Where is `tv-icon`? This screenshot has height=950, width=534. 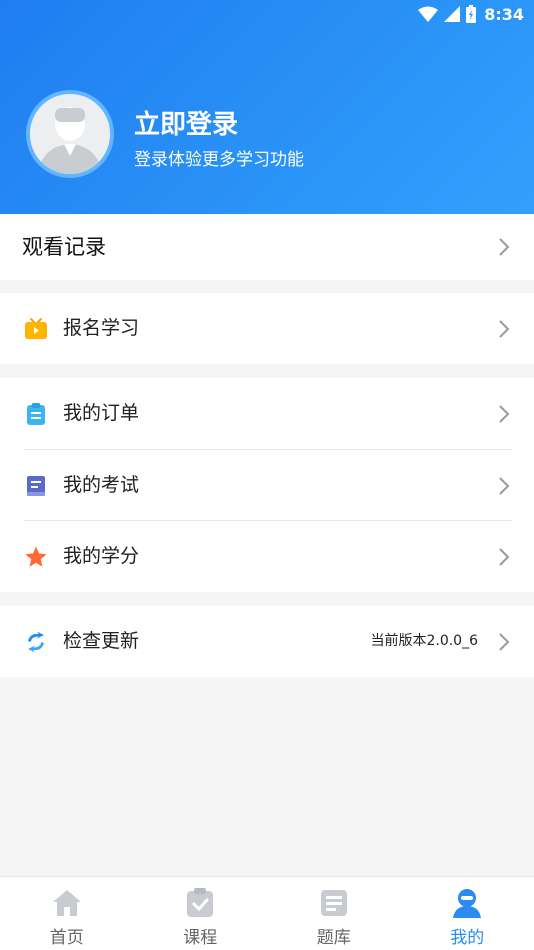
tv-icon is located at coordinates (36, 328).